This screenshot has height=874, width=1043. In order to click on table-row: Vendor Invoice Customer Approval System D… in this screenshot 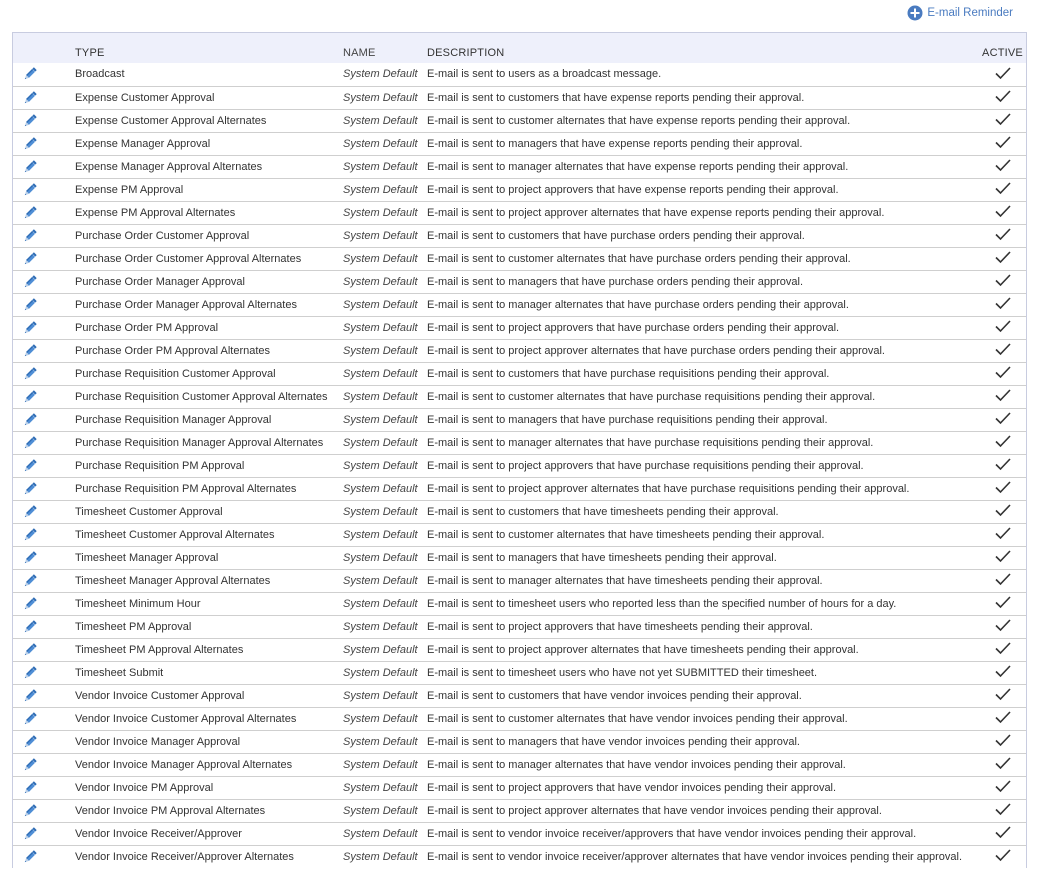, I will do `click(519, 695)`.